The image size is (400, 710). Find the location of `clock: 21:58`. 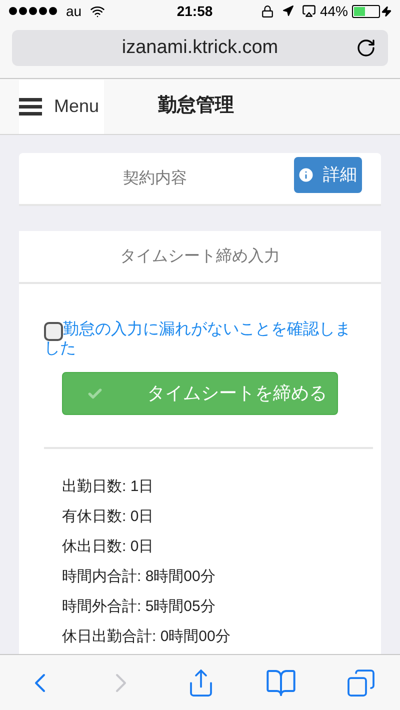

clock: 21:58 is located at coordinates (194, 11).